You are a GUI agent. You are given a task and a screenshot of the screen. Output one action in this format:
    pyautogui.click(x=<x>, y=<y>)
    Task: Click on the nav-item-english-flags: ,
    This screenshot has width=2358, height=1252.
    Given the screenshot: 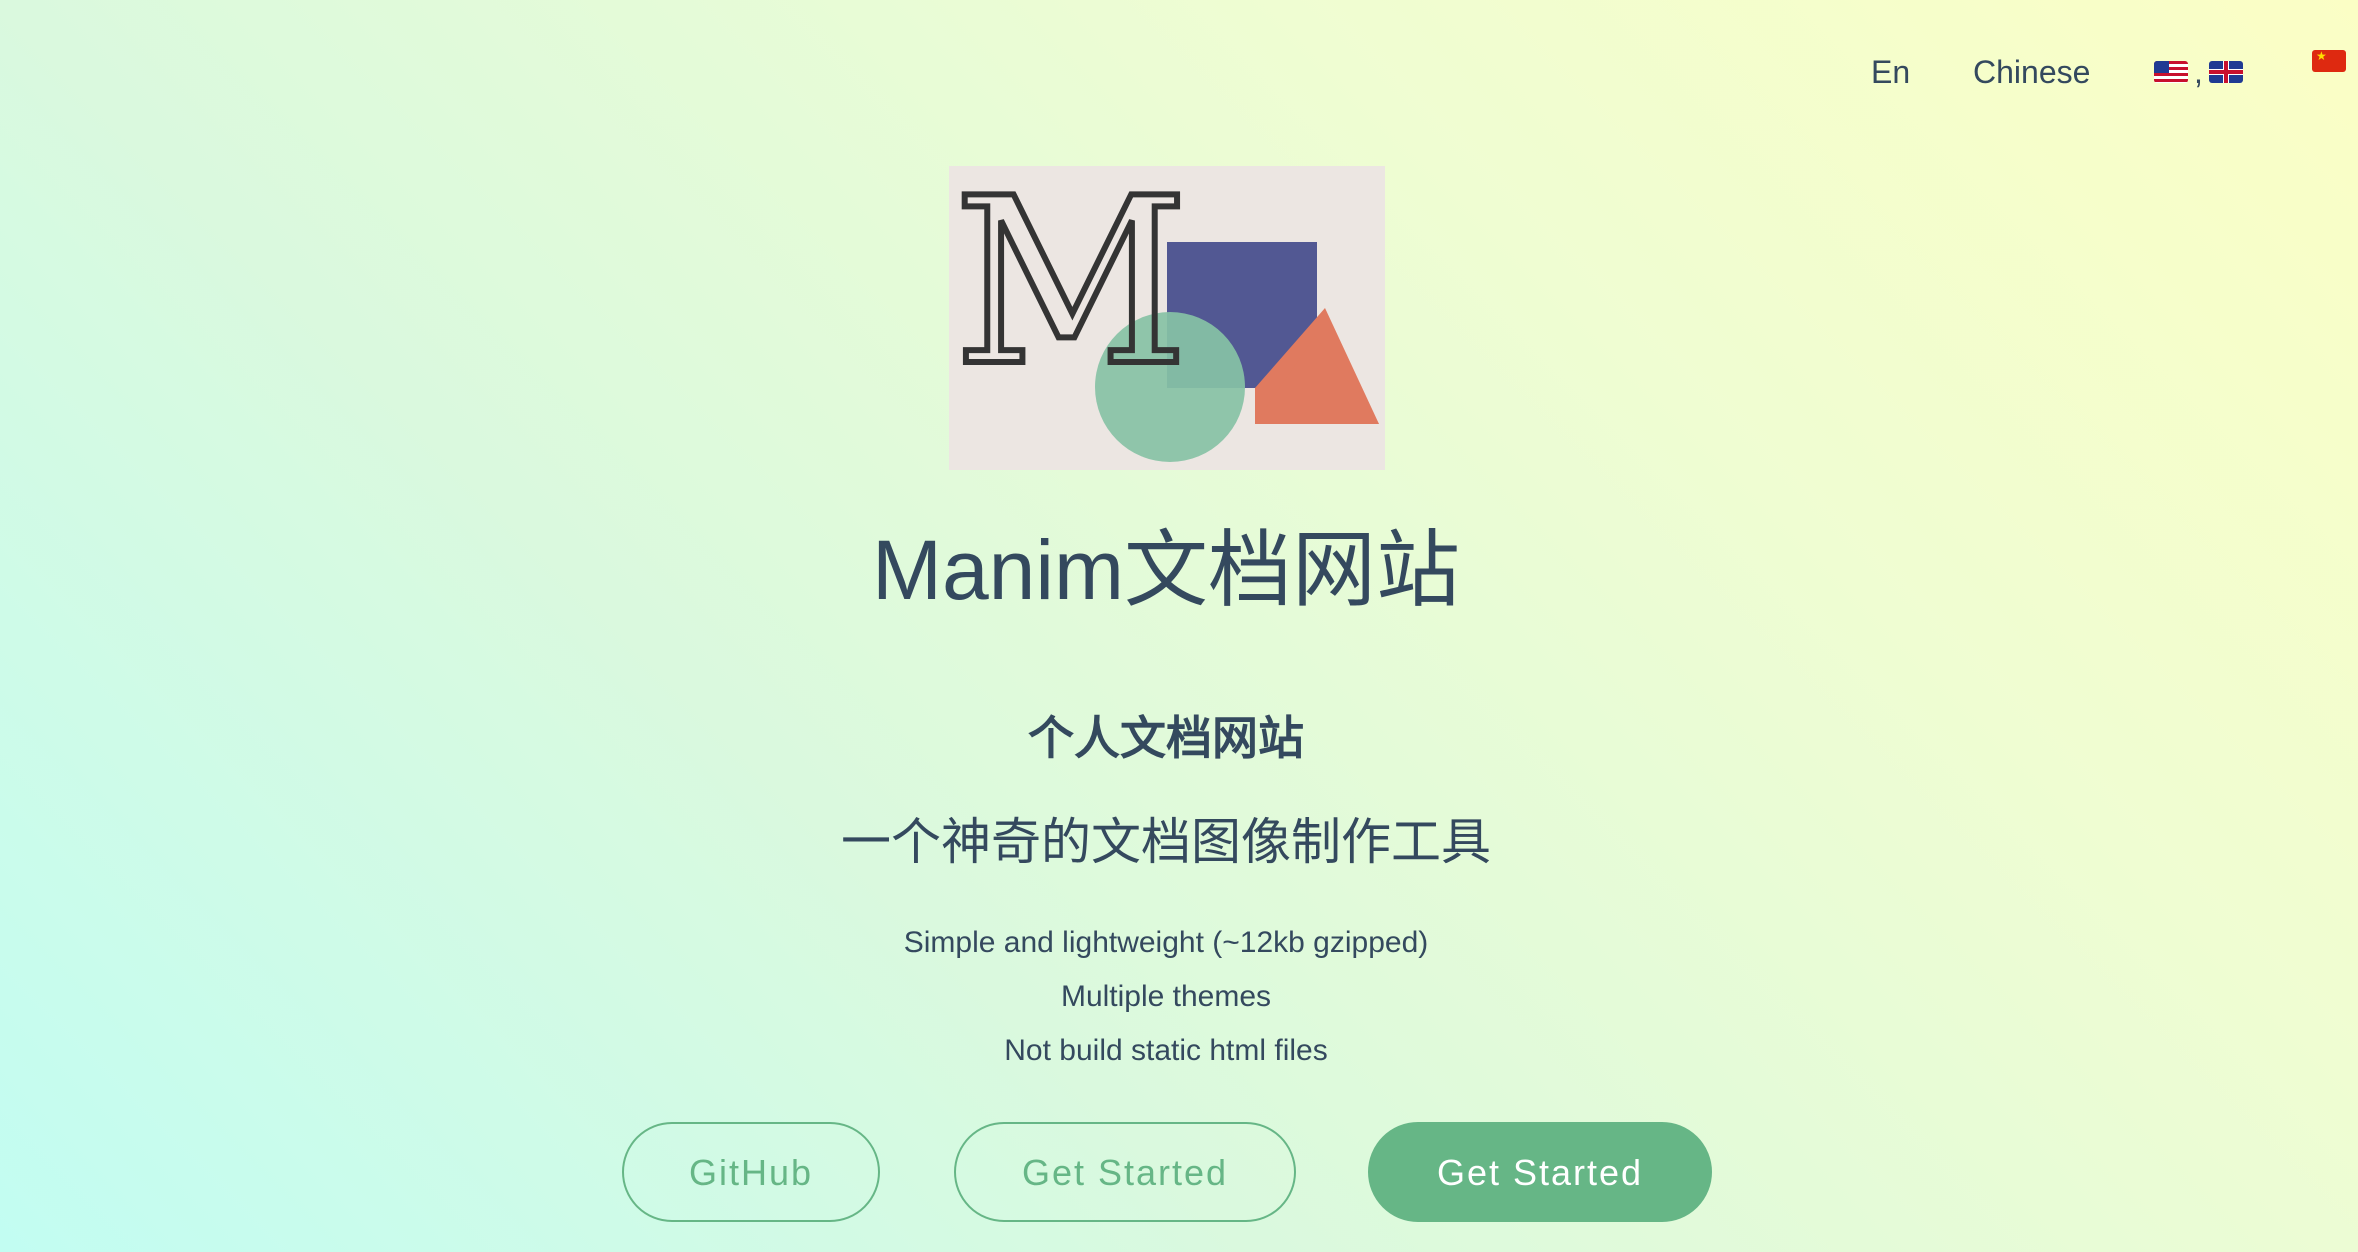 What is the action you would take?
    pyautogui.click(x=2198, y=72)
    